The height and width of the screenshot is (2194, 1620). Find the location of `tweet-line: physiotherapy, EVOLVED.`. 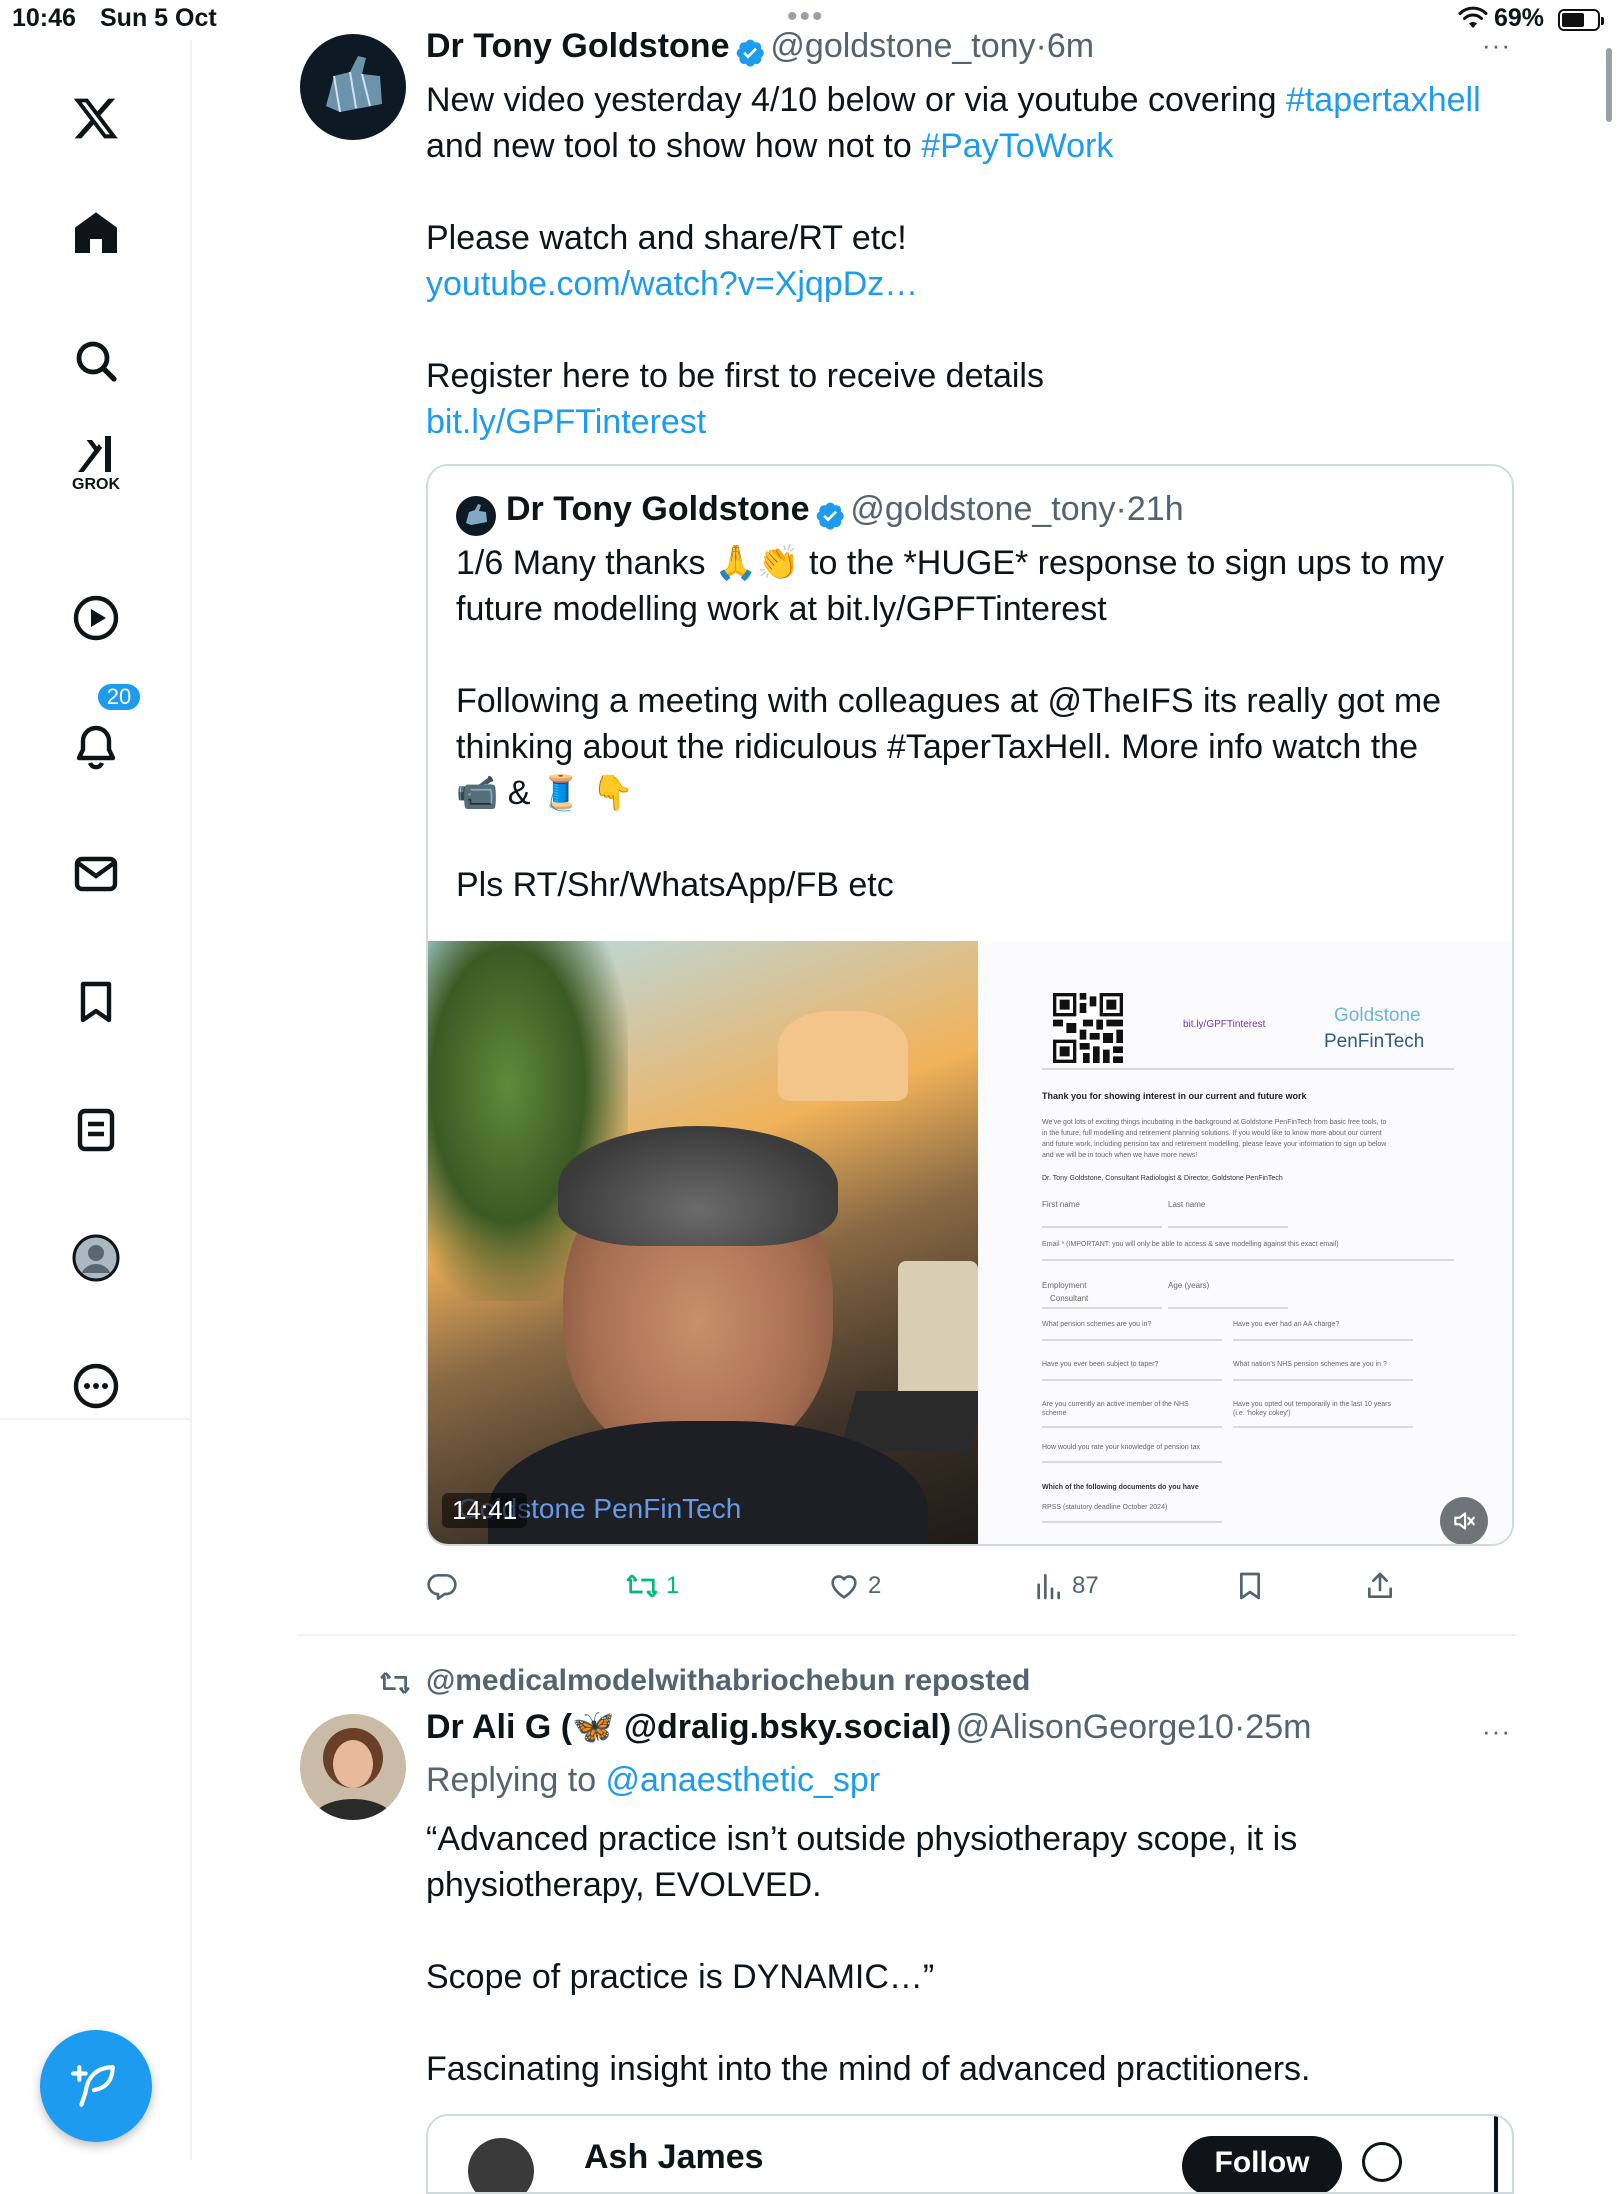

tweet-line: physiotherapy, EVOLVED. is located at coordinates (624, 1885).